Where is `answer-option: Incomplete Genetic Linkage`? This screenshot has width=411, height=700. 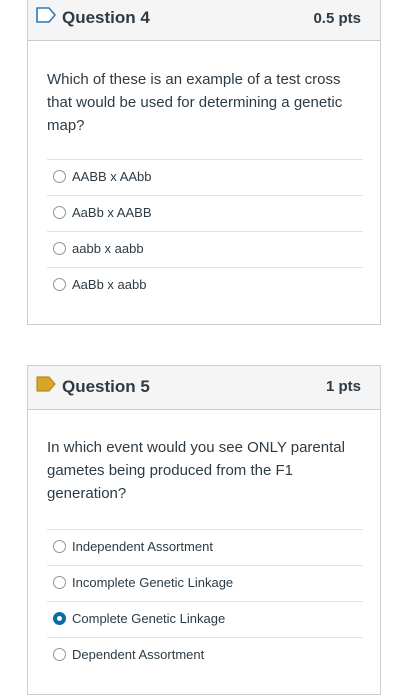 answer-option: Incomplete Genetic Linkage is located at coordinates (205, 583).